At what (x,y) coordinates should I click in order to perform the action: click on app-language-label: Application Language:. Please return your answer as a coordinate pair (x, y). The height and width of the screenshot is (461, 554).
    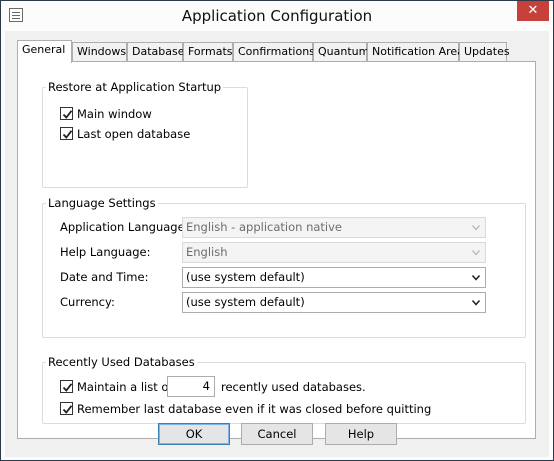
    Looking at the image, I should click on (124, 227).